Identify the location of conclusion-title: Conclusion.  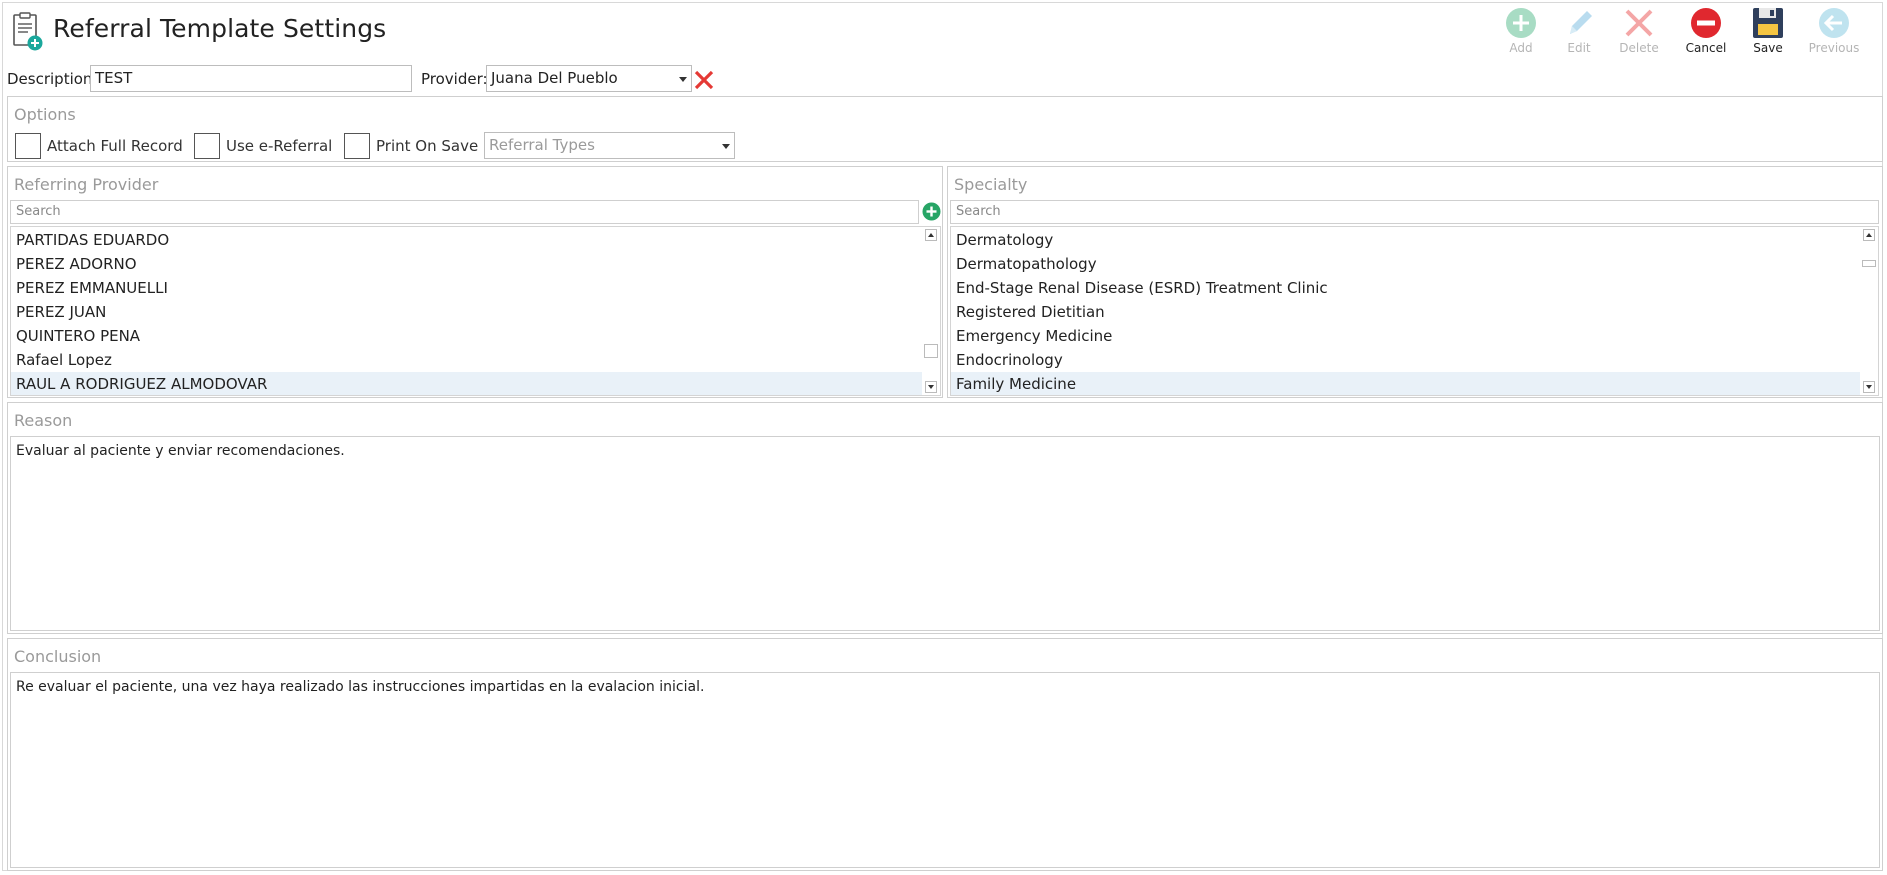
(58, 656).